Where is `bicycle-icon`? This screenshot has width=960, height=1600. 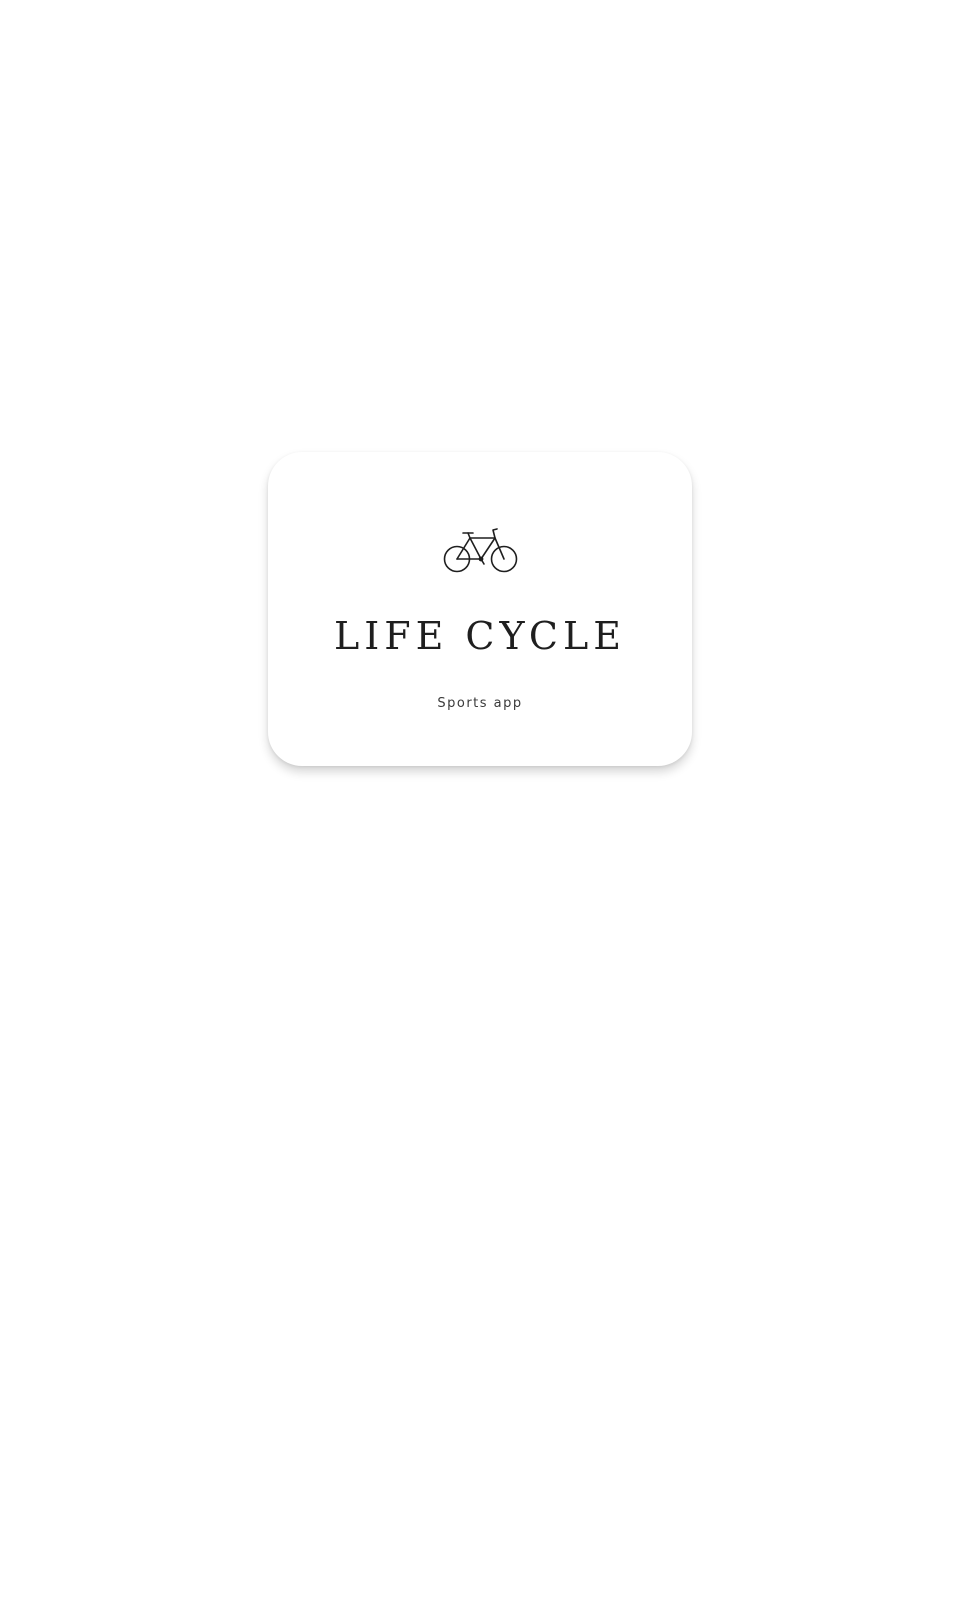 bicycle-icon is located at coordinates (481, 551).